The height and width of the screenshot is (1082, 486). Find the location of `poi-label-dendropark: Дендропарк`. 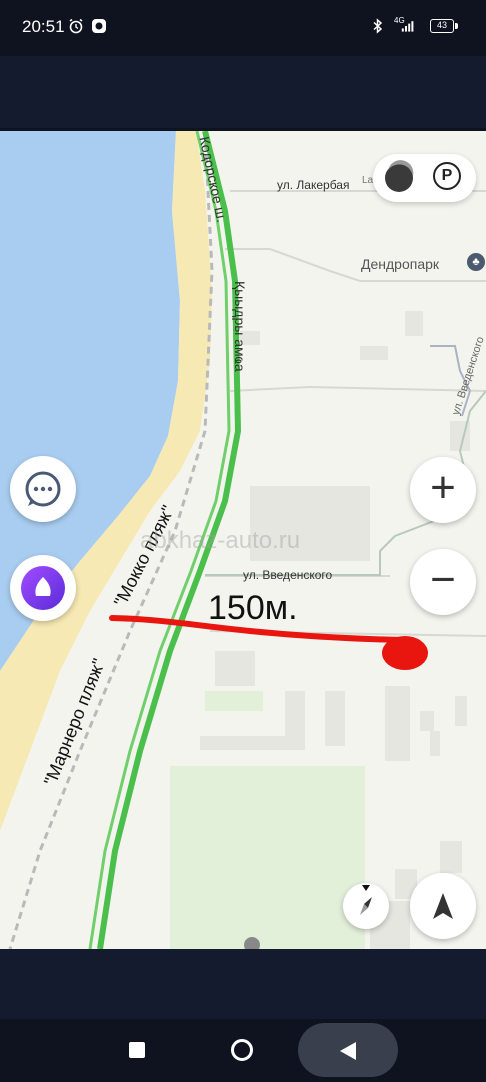

poi-label-dendropark: Дендропарк is located at coordinates (400, 264).